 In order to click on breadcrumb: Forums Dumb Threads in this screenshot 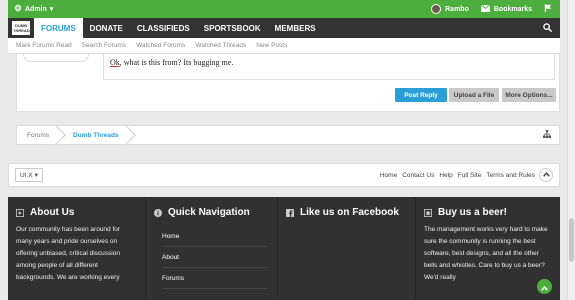, I will do `click(288, 135)`.